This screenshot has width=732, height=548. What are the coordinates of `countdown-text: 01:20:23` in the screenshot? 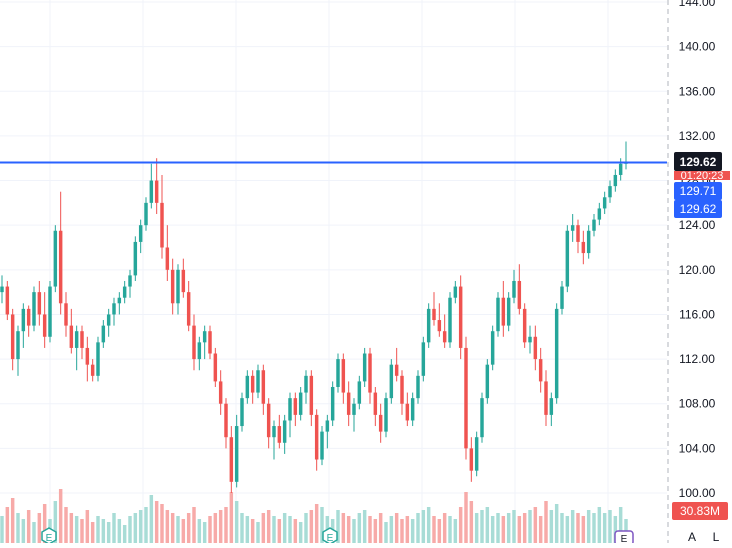 It's located at (702, 176).